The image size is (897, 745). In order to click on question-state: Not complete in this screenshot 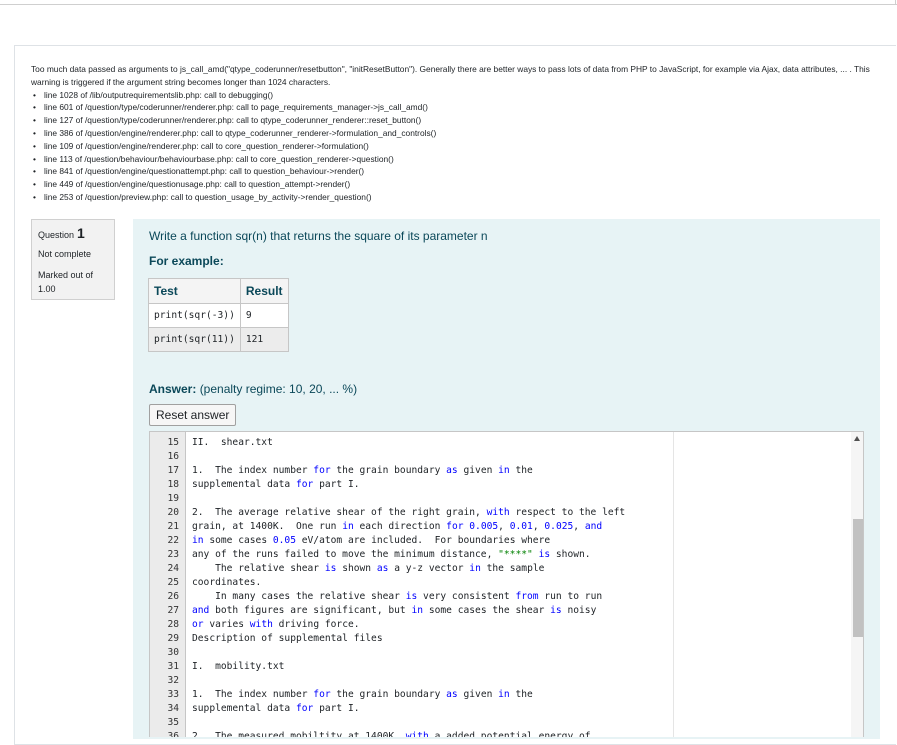, I will do `click(65, 254)`.